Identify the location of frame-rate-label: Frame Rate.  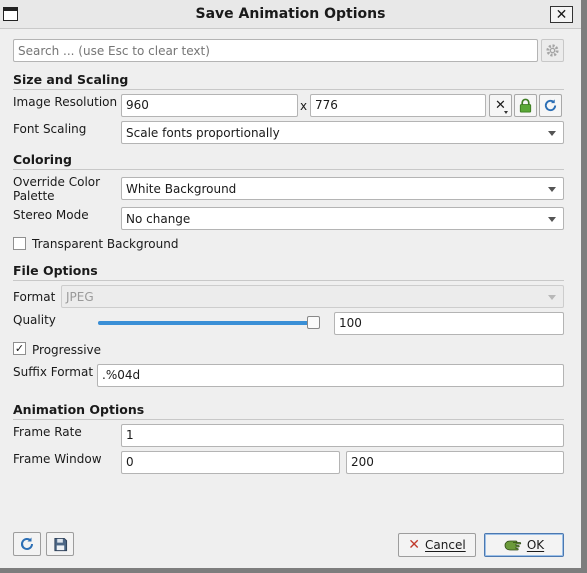
(47, 432).